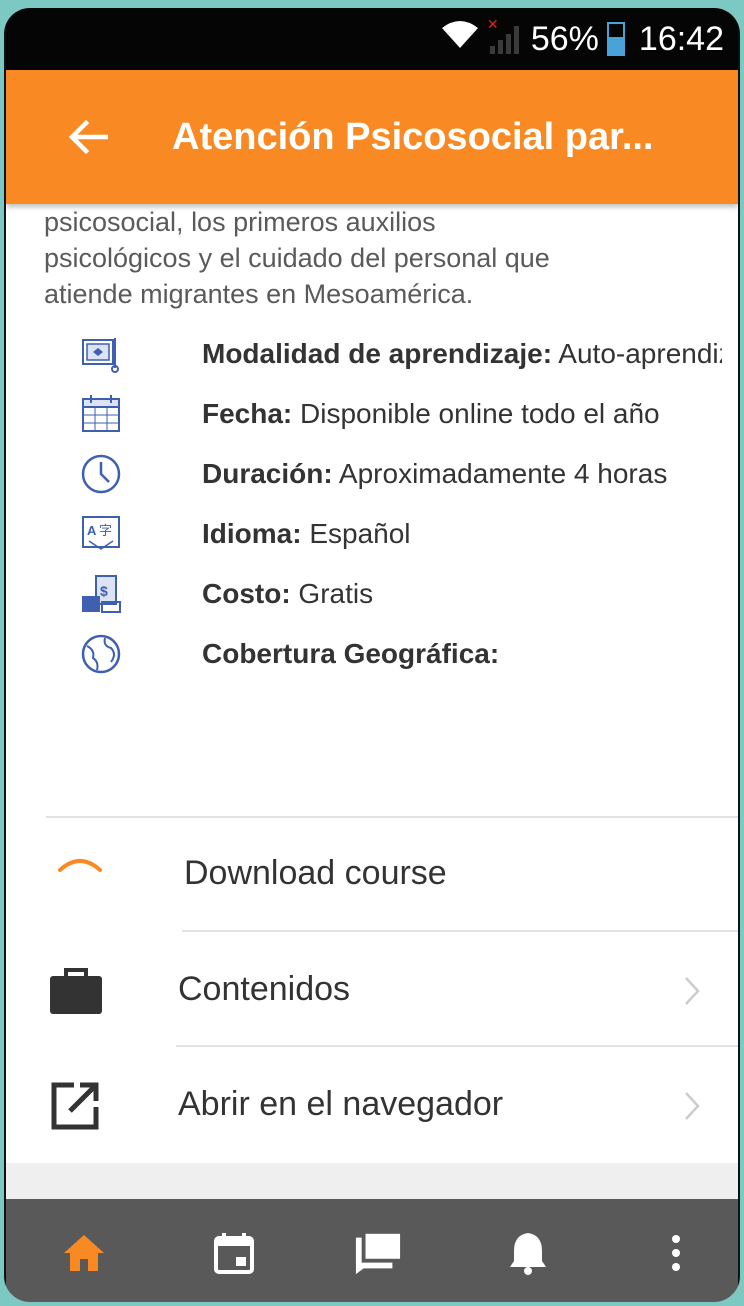 This screenshot has height=1306, width=744. Describe the element at coordinates (435, 473) in the screenshot. I see `info-duracion-text: Duración: Aproximadamente 4 horas` at that location.